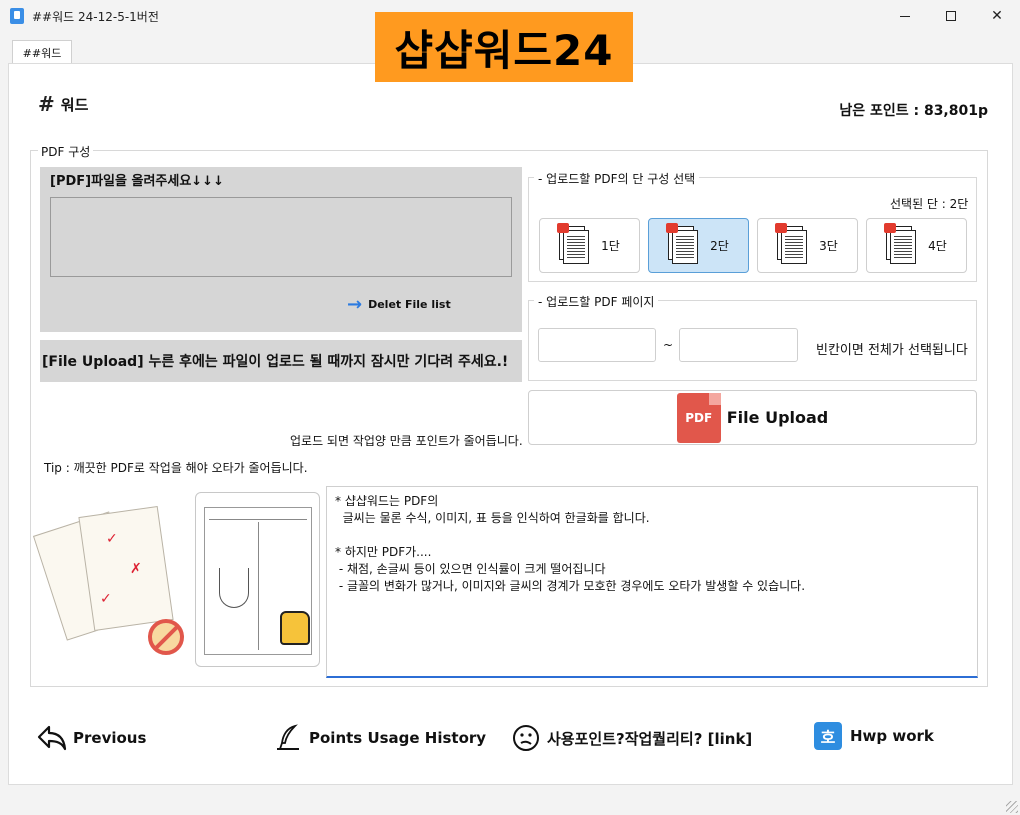 The image size is (1020, 815). I want to click on column-4-label: 4단, so click(937, 246).